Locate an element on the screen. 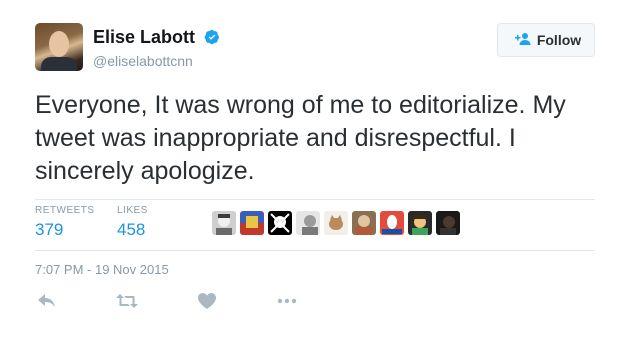  follow-button: Follow is located at coordinates (546, 40).